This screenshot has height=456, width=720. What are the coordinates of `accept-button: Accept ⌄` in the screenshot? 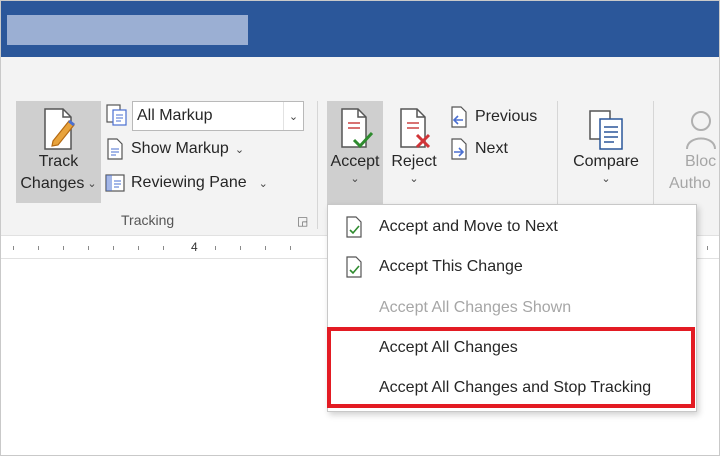 It's located at (355, 153).